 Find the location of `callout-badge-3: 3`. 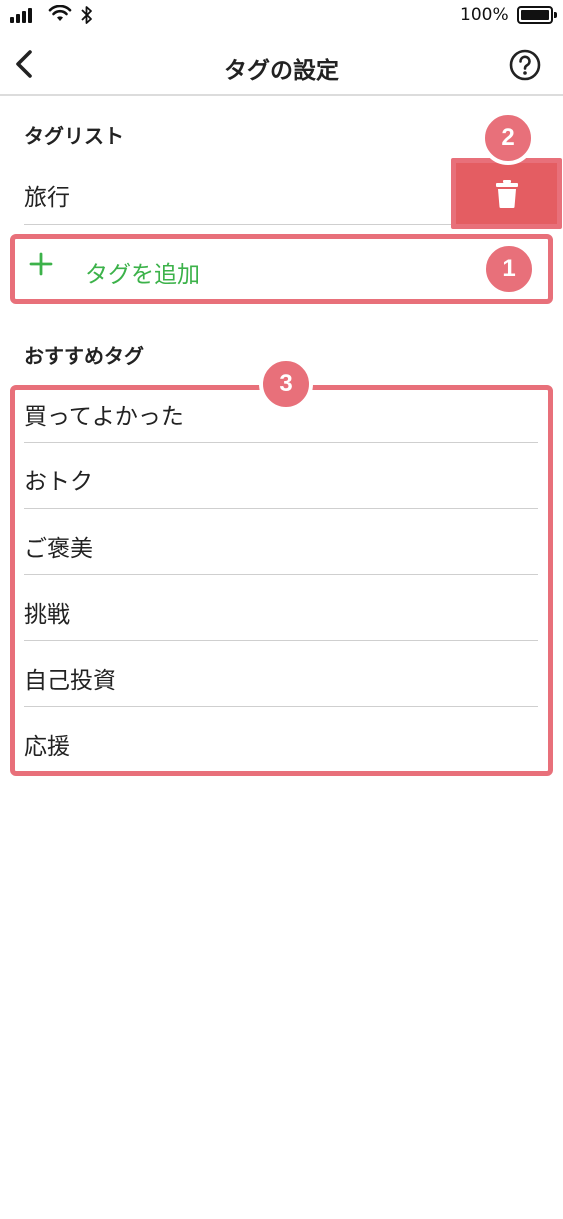

callout-badge-3: 3 is located at coordinates (286, 384).